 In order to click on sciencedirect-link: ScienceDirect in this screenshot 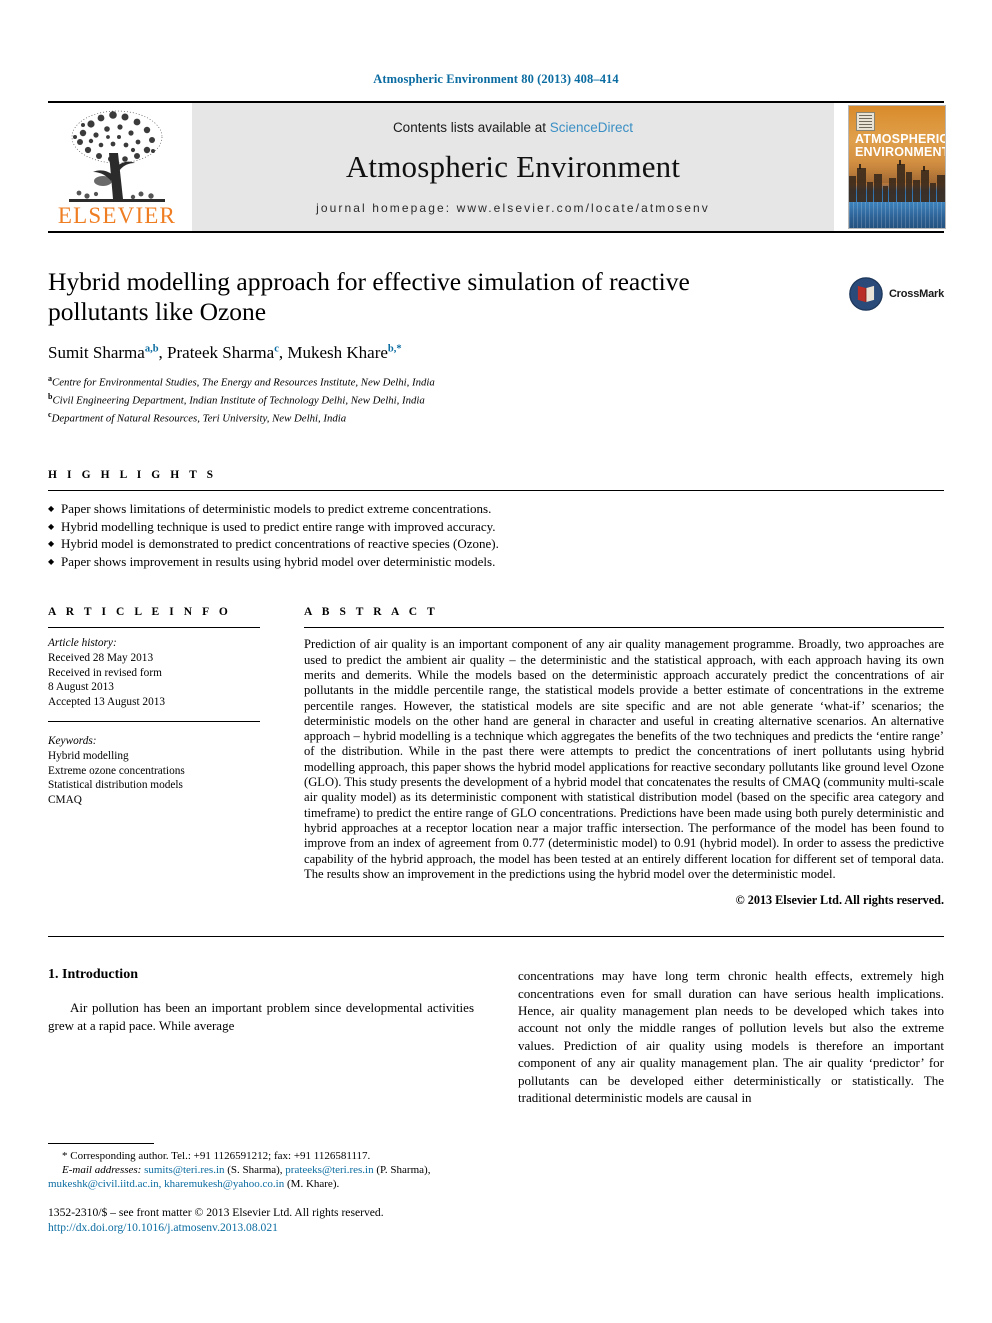, I will do `click(591, 127)`.